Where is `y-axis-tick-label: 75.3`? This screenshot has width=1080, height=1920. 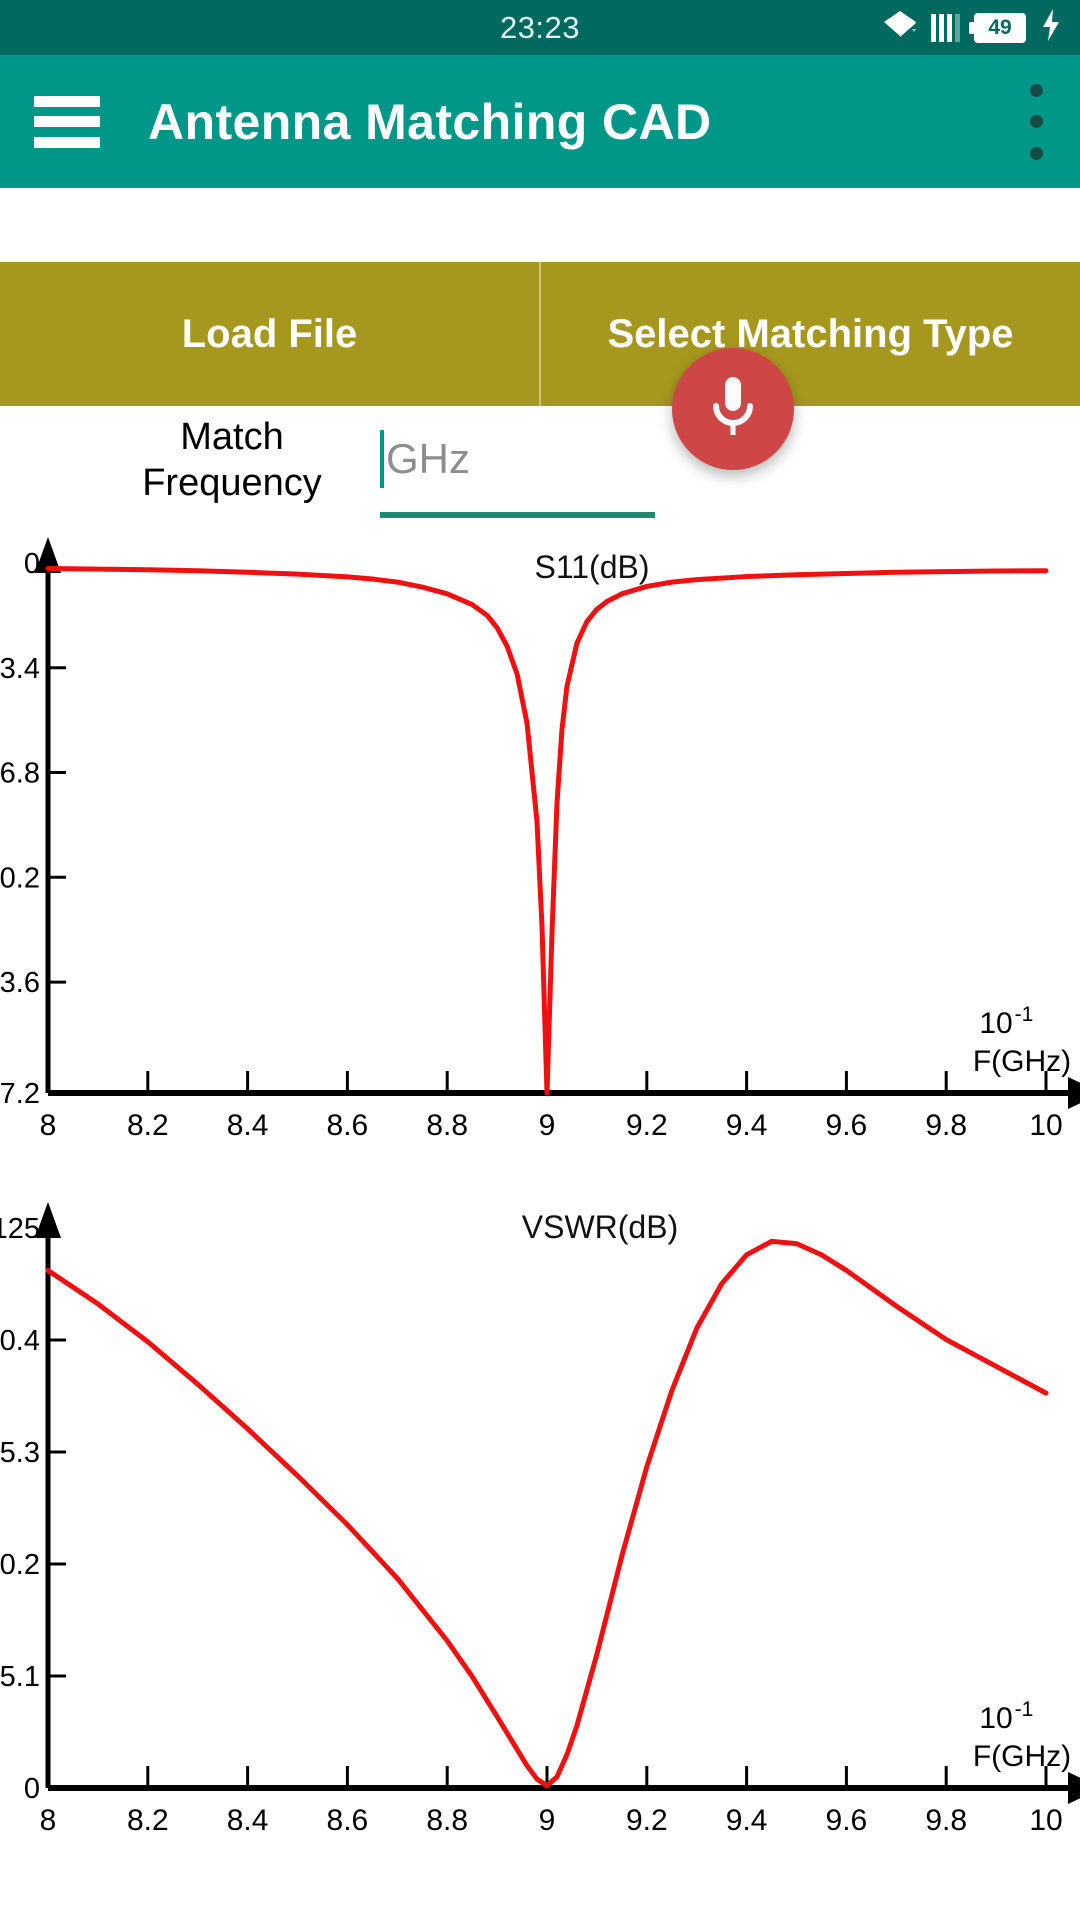
y-axis-tick-label: 75.3 is located at coordinates (20, 1453).